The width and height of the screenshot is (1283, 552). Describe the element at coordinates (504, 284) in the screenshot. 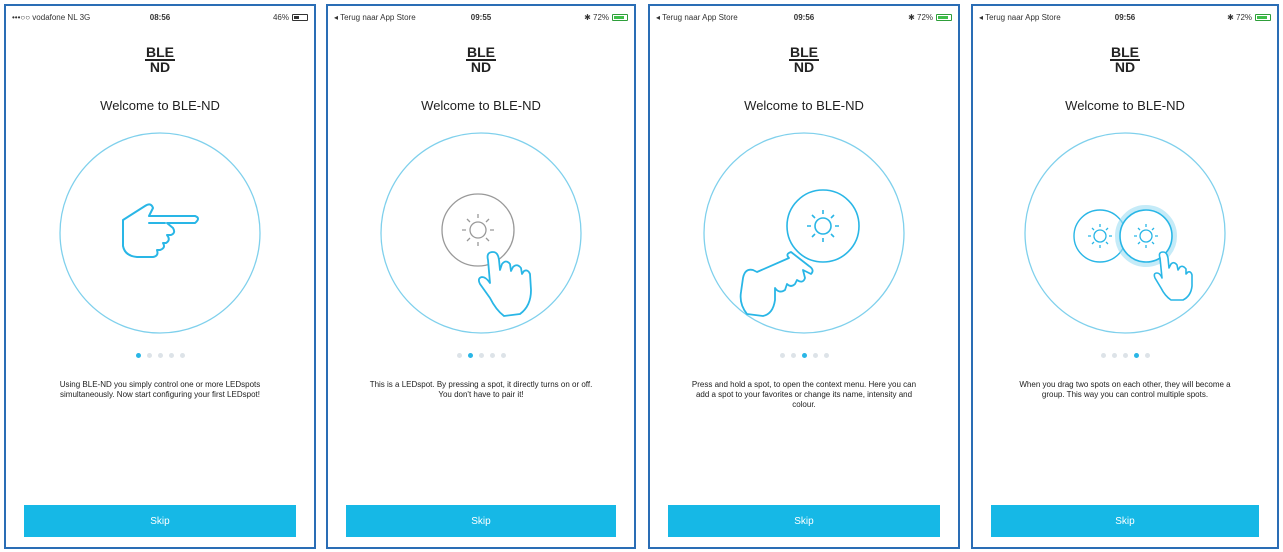

I see `tapping-hand-icon` at that location.